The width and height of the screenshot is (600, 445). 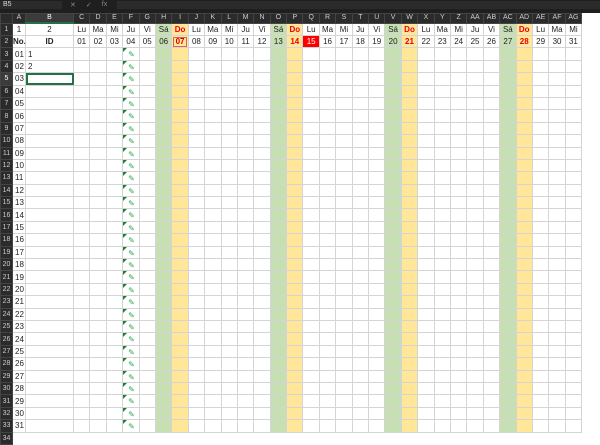 I want to click on cell-number: 11, so click(x=19, y=178).